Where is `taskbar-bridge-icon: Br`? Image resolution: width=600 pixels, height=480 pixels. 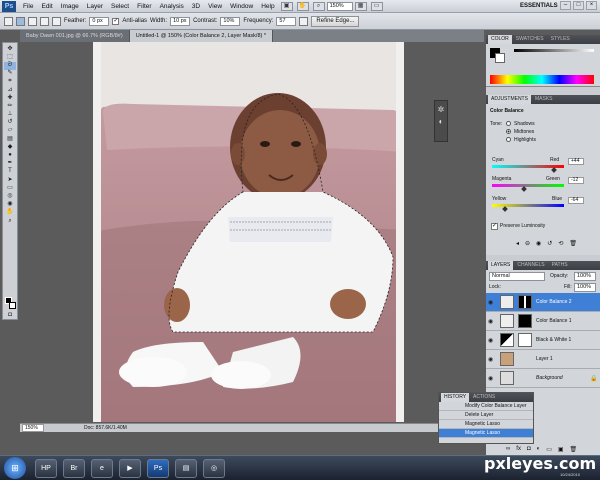
taskbar-bridge-icon: Br is located at coordinates (74, 468).